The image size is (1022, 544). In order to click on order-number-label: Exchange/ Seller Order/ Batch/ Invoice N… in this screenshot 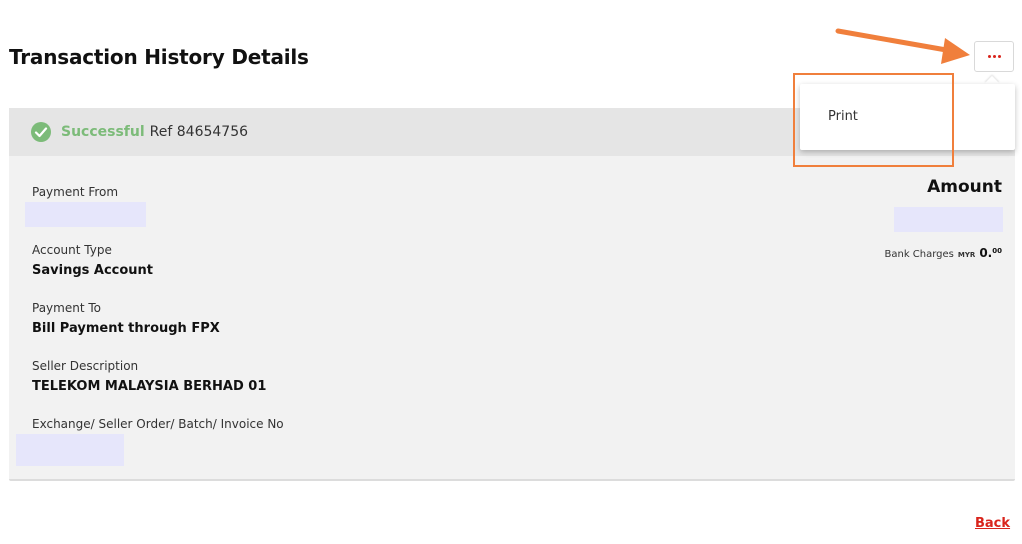, I will do `click(158, 424)`.